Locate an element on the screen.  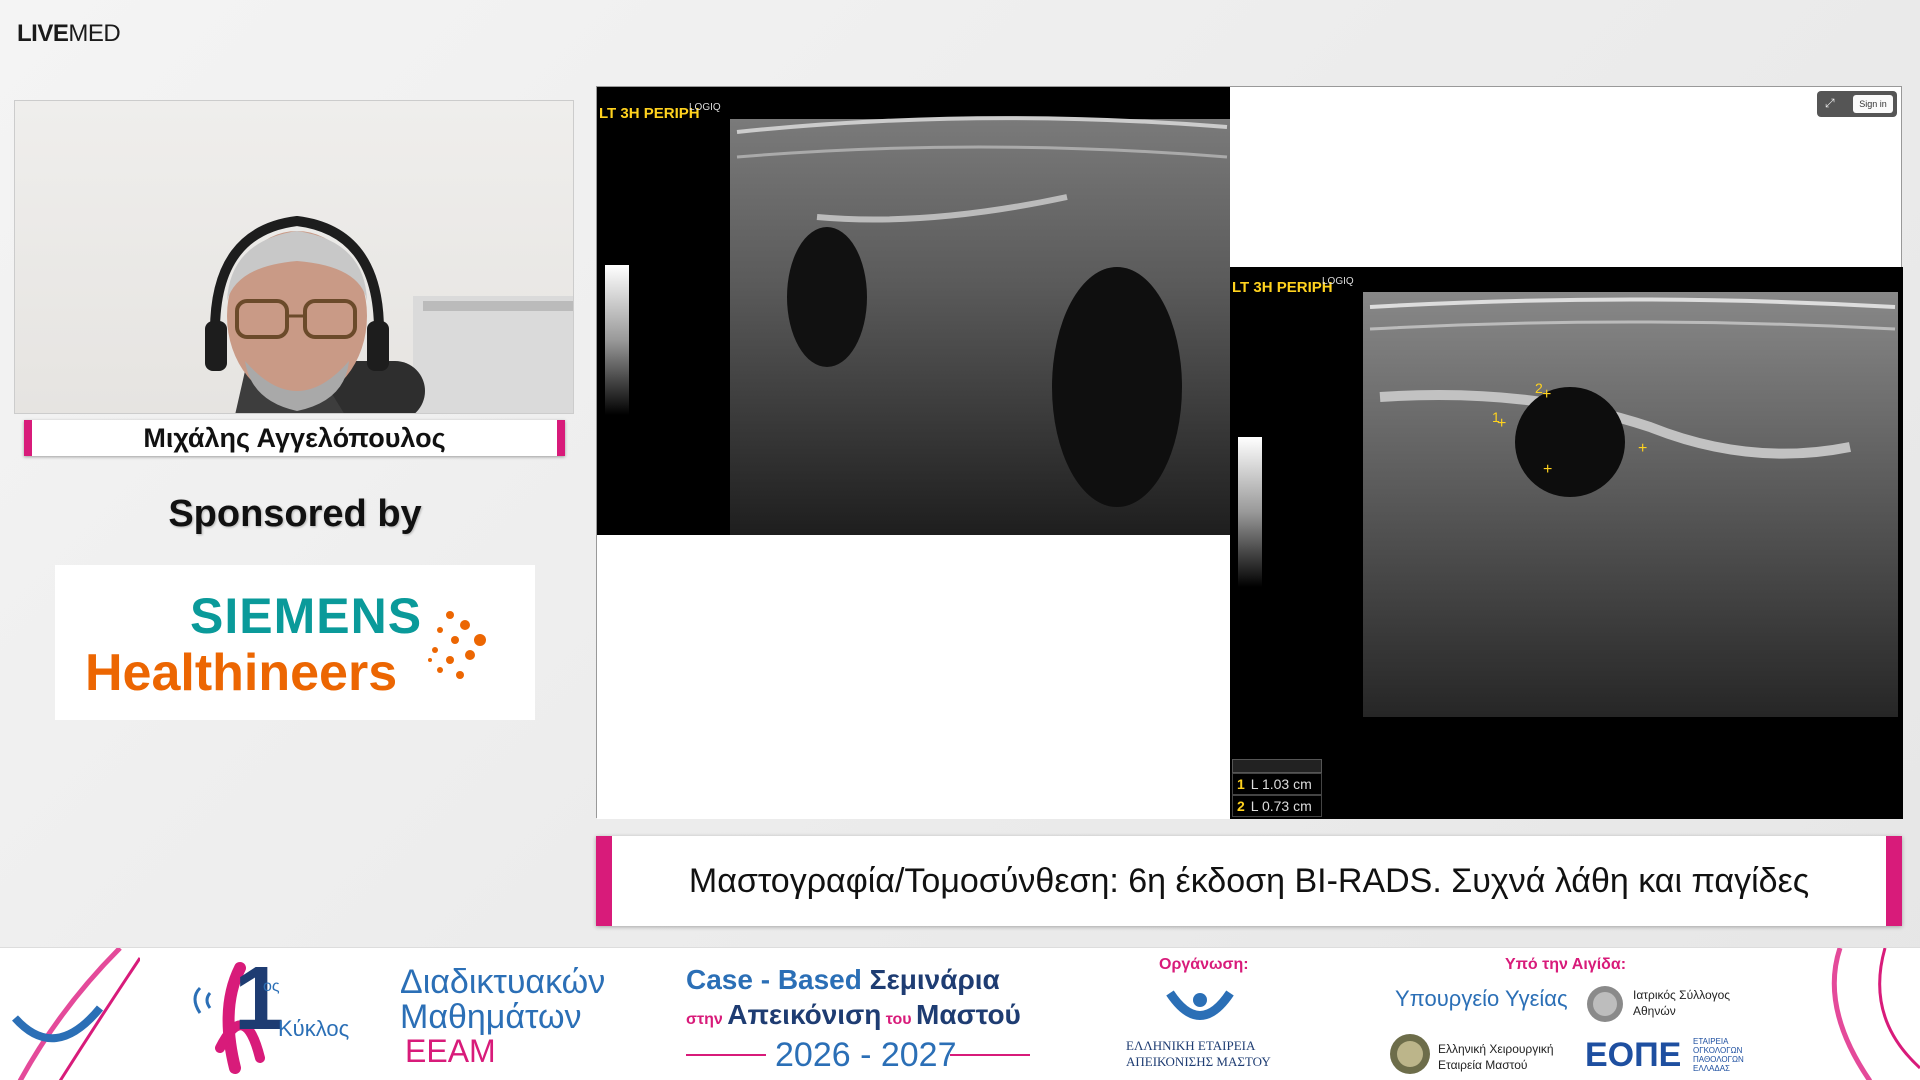
speaker-webcam-video is located at coordinates (294, 257).